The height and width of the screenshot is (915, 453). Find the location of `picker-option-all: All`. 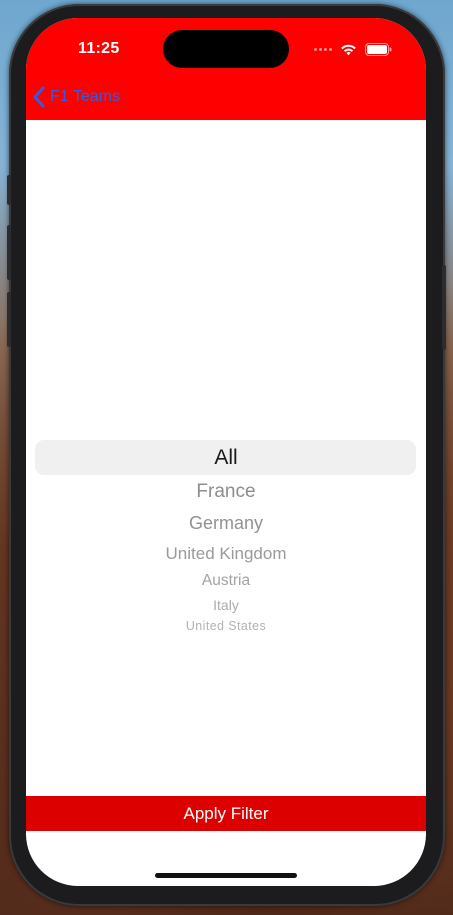

picker-option-all: All is located at coordinates (226, 457).